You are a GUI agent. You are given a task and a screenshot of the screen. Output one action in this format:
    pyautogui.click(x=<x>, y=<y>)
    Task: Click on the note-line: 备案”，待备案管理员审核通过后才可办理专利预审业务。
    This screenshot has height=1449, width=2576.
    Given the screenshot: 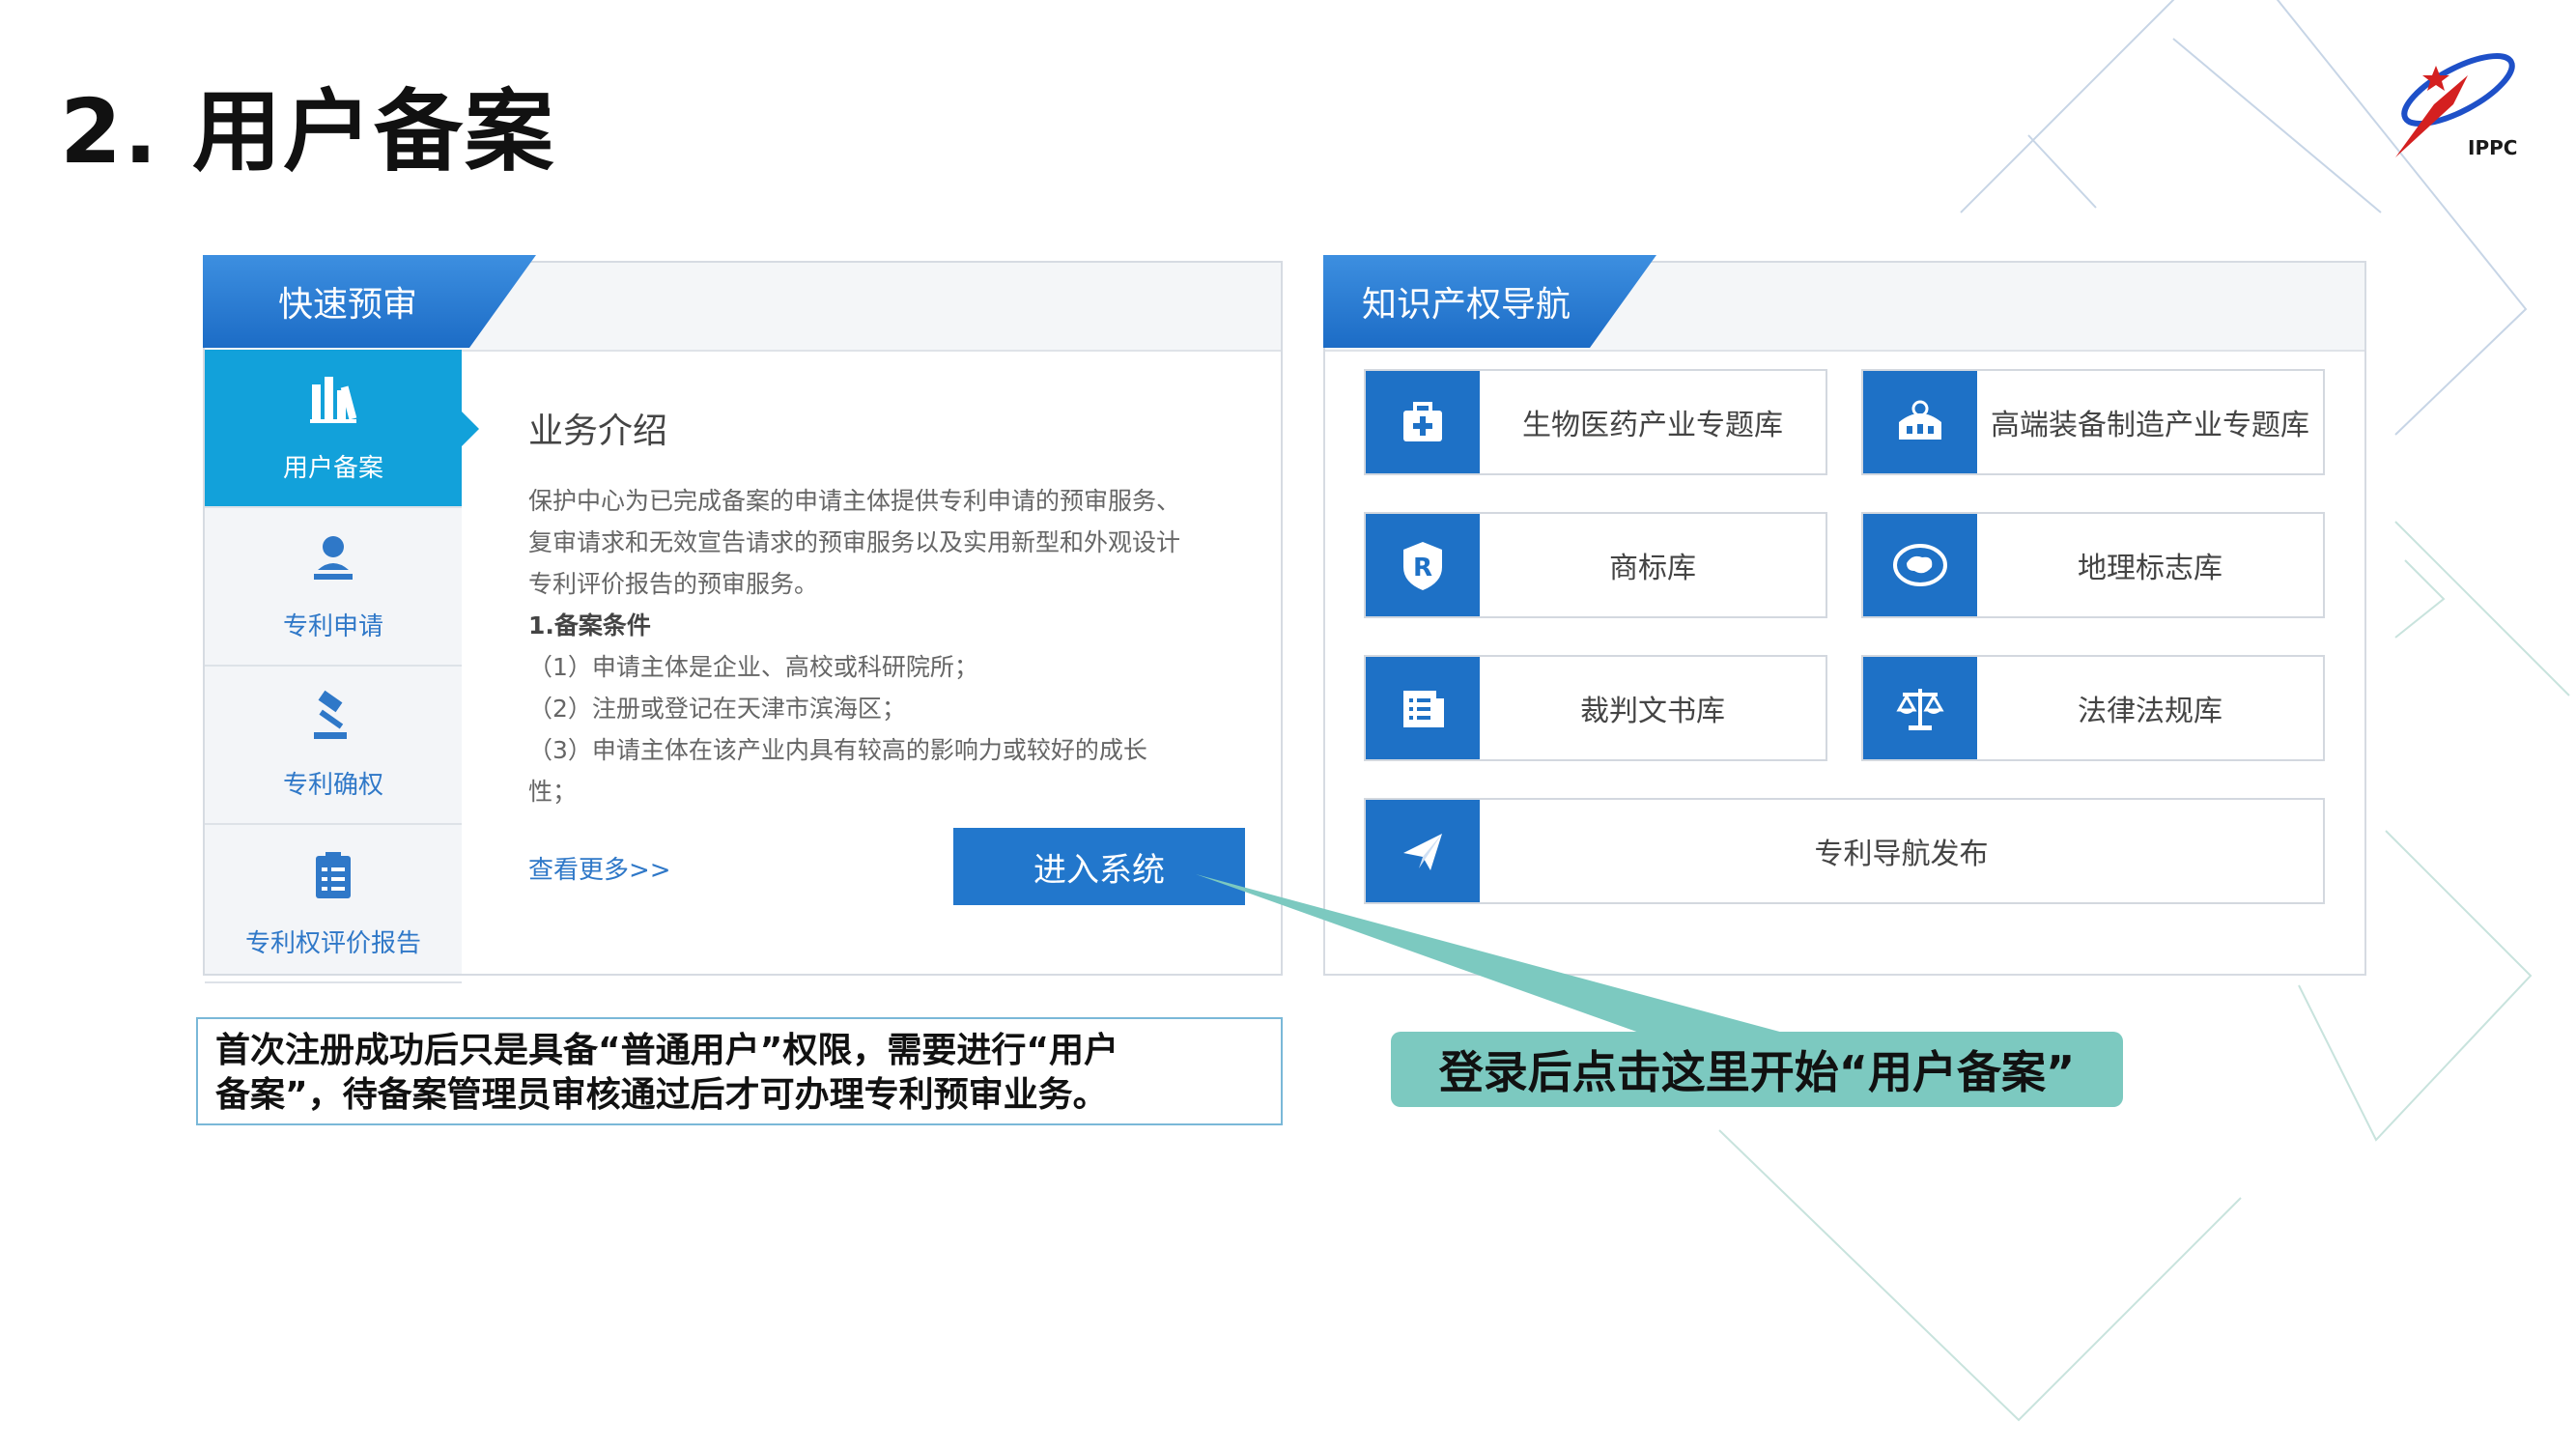 What is the action you would take?
    pyautogui.click(x=661, y=1095)
    